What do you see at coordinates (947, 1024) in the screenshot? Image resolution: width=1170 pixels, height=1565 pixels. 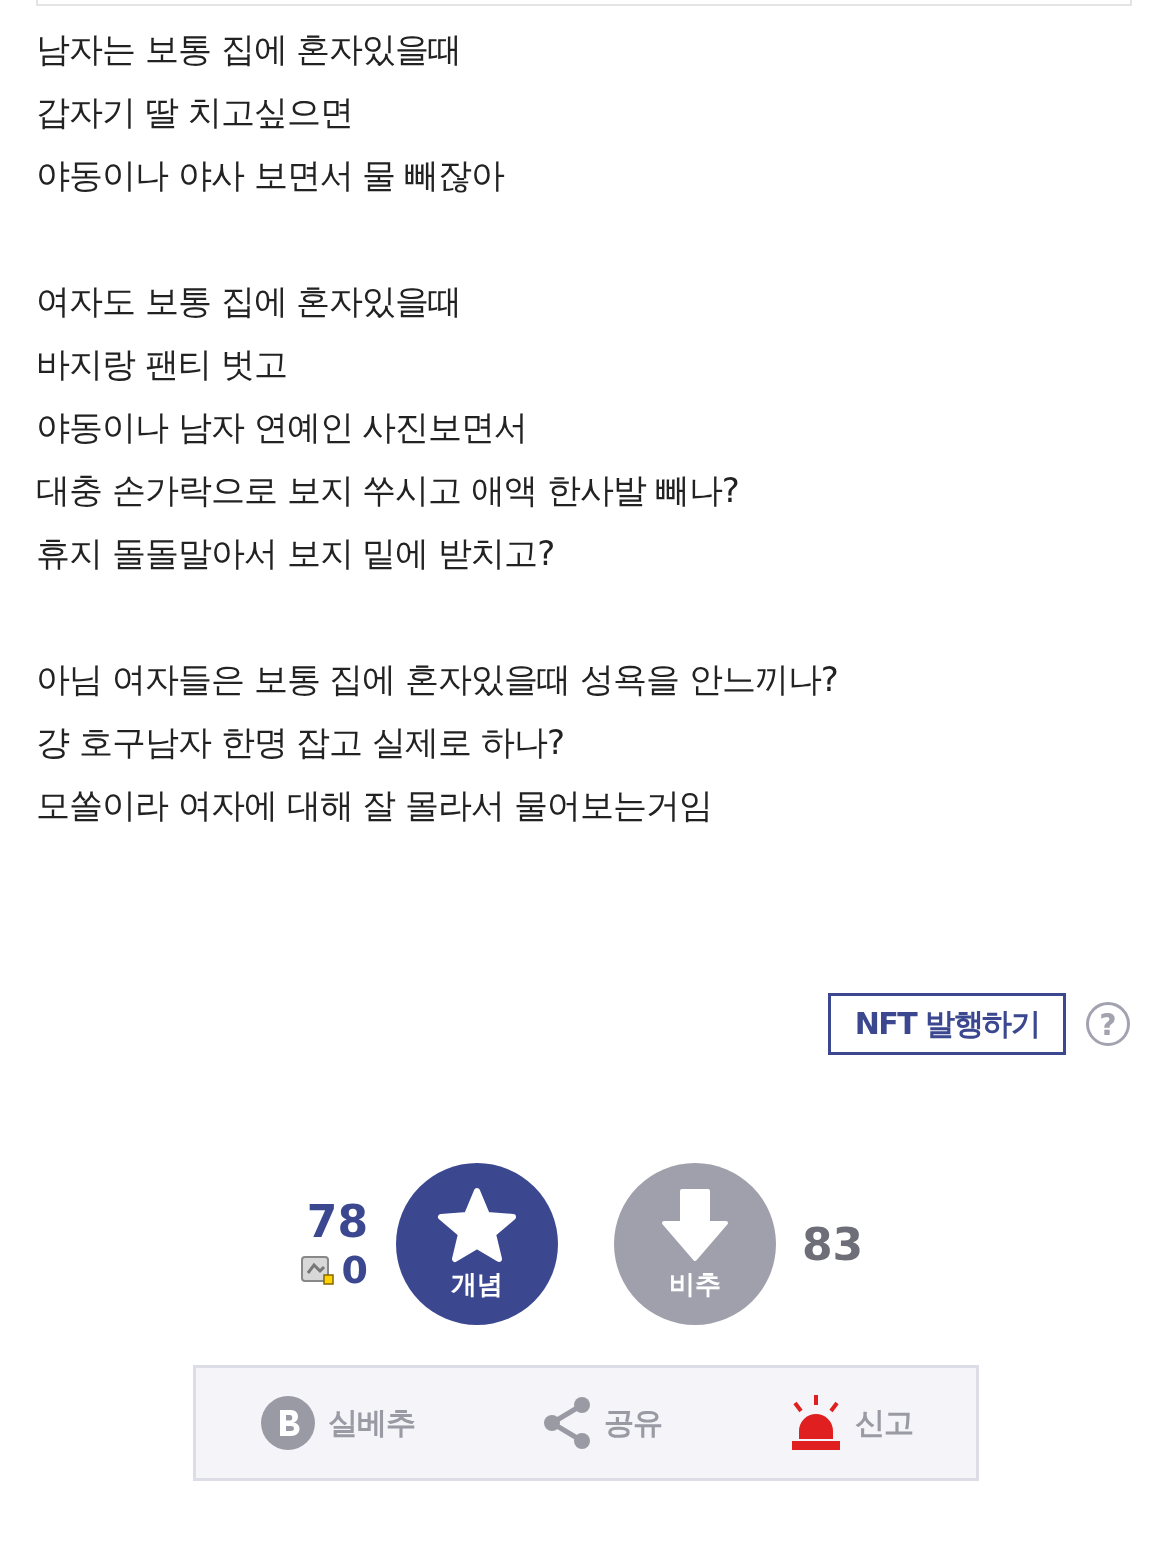 I see `nft-issue-button: NFT 발행하기` at bounding box center [947, 1024].